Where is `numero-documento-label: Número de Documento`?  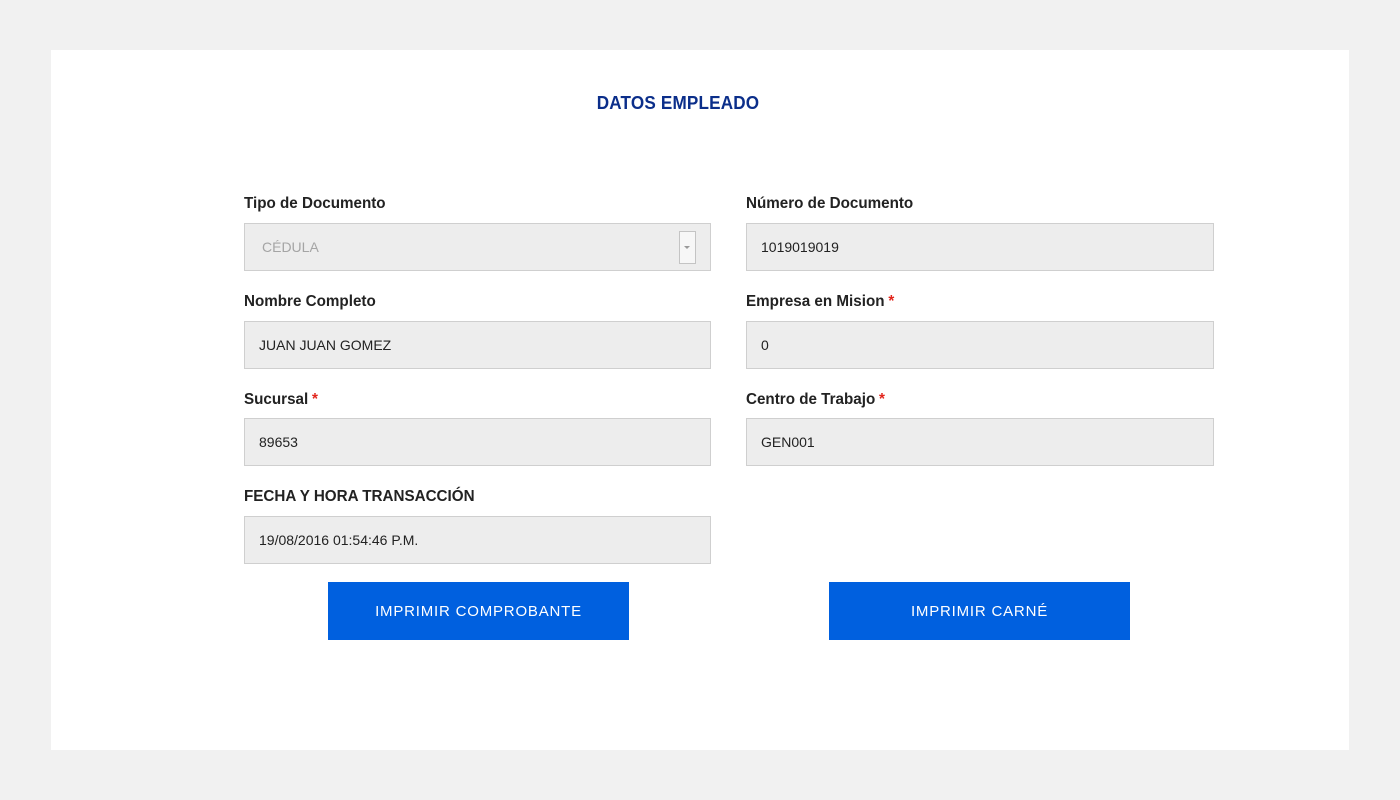 numero-documento-label: Número de Documento is located at coordinates (829, 204).